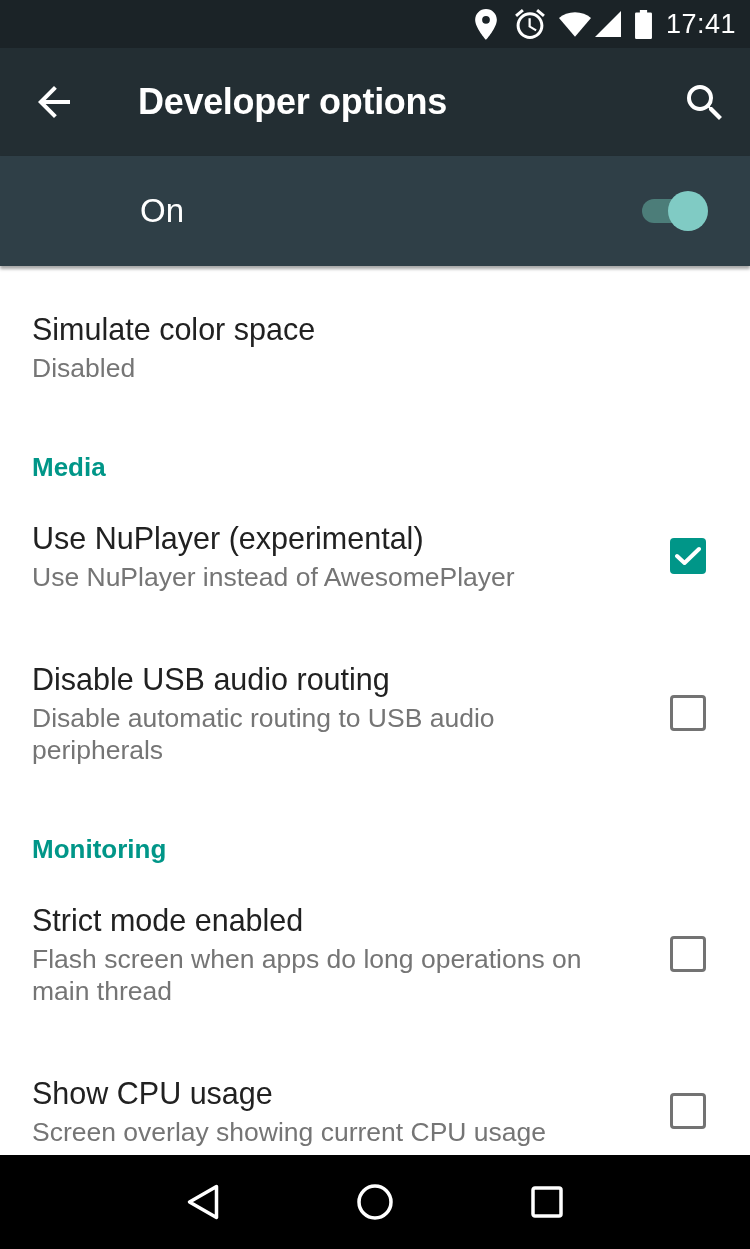 Image resolution: width=750 pixels, height=1249 pixels. Describe the element at coordinates (307, 975) in the screenshot. I see `setting-summary: Flash screen when apps do long operations on main thread` at that location.